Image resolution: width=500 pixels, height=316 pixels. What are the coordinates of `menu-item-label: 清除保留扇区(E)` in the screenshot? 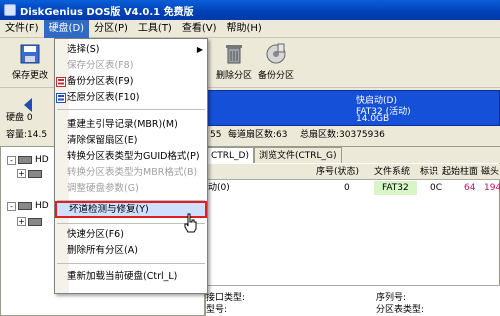 It's located at (102, 140).